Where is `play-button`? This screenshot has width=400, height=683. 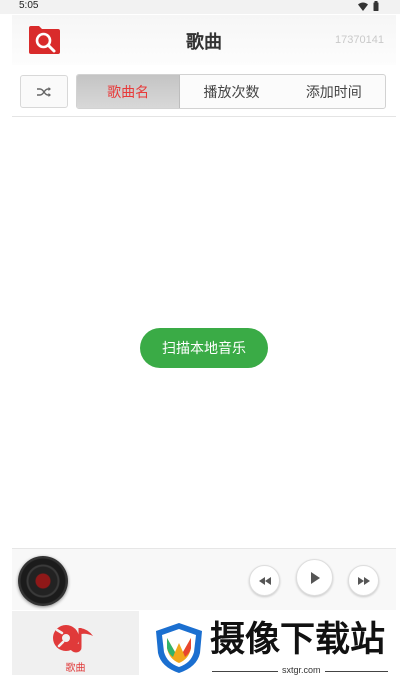 play-button is located at coordinates (314, 577).